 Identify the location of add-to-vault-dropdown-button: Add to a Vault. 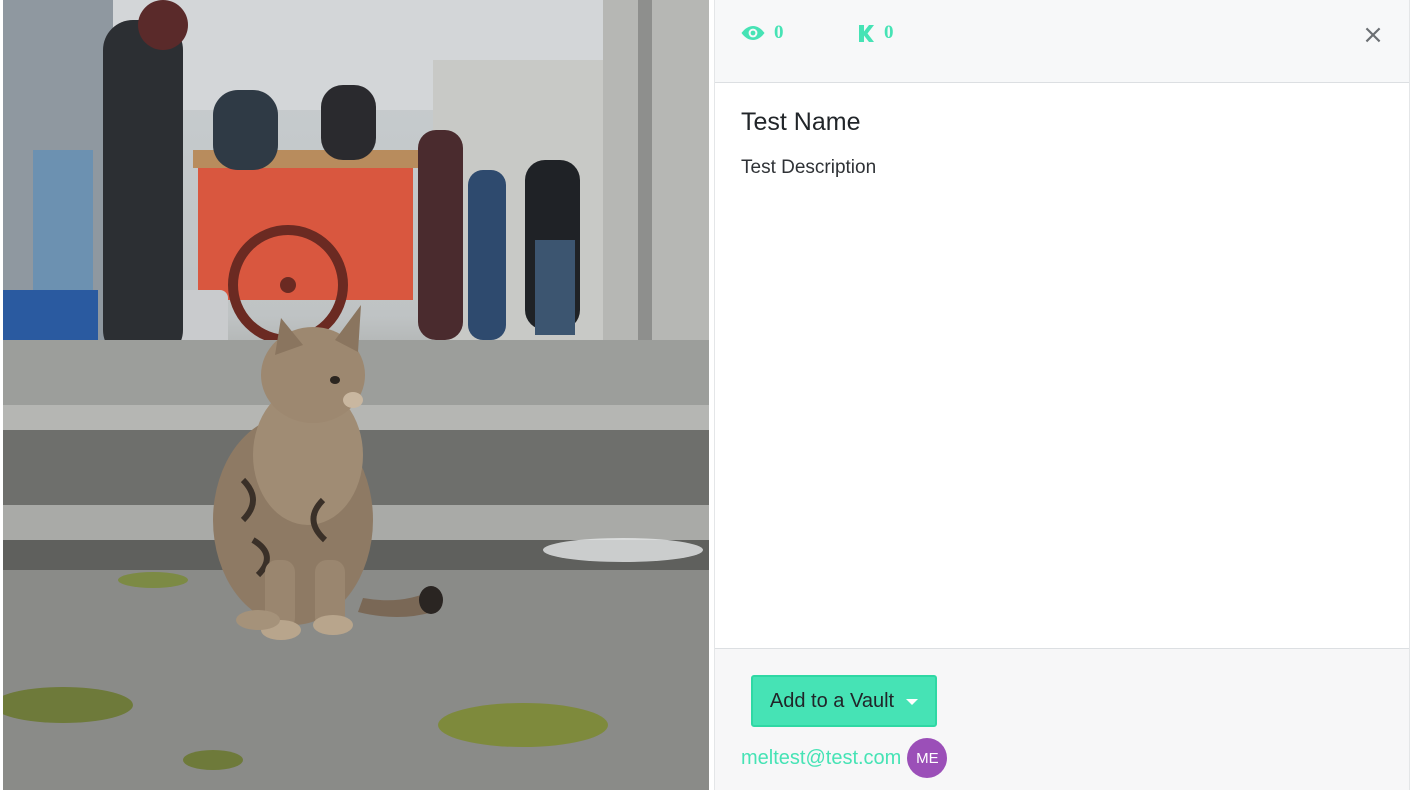
(844, 701).